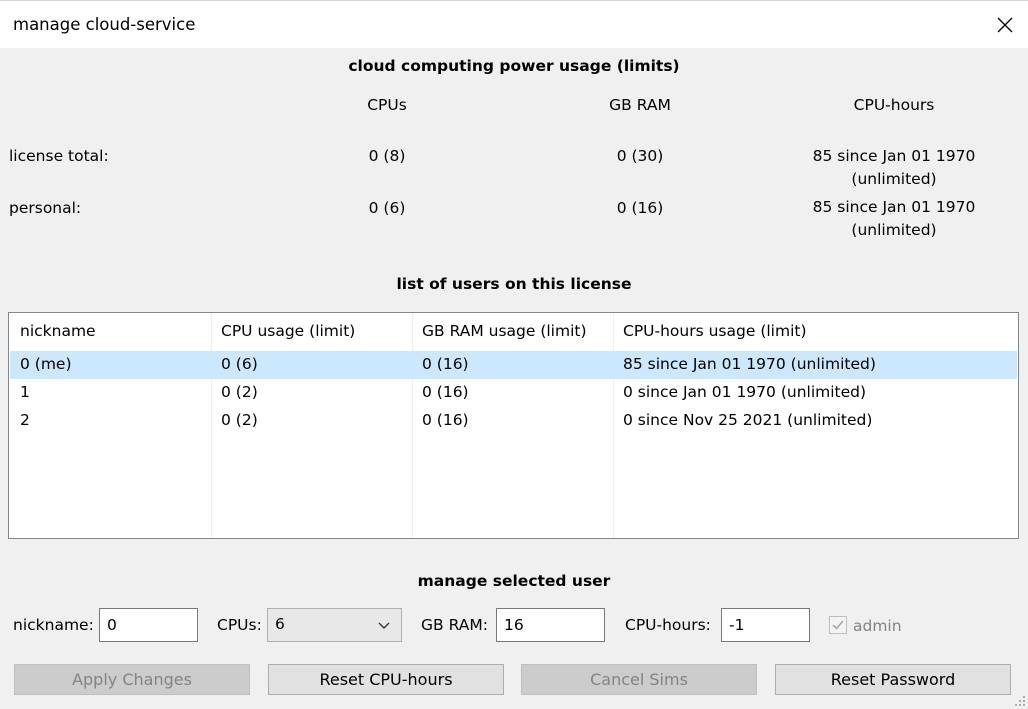 The height and width of the screenshot is (709, 1028). Describe the element at coordinates (387, 105) in the screenshot. I see `col-header-cpus: CPUs` at that location.